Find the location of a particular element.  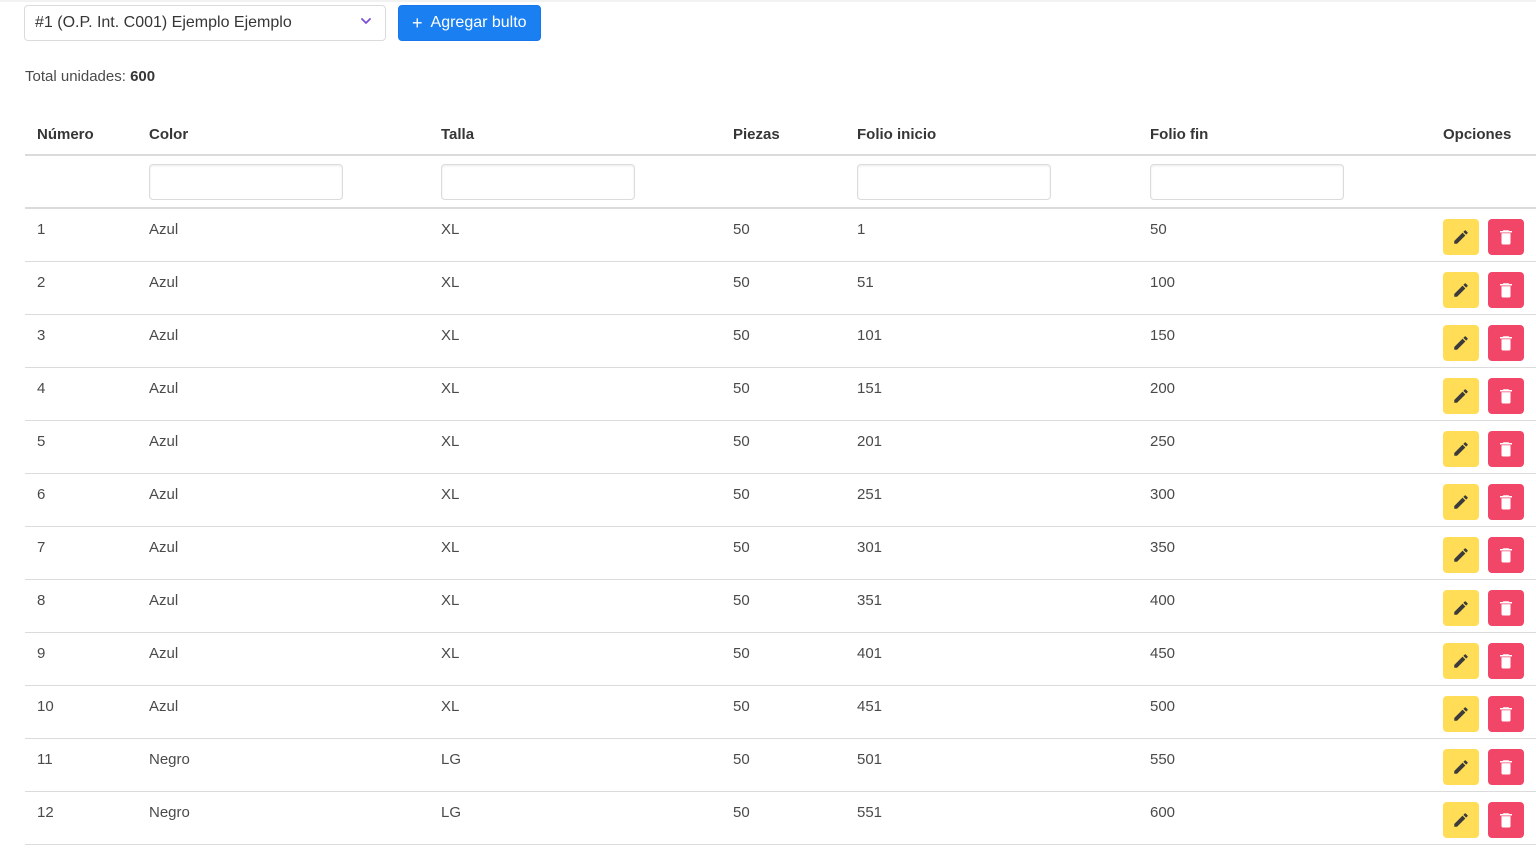

table-row: 4 Azul XL 50 151 200 is located at coordinates (780, 394).